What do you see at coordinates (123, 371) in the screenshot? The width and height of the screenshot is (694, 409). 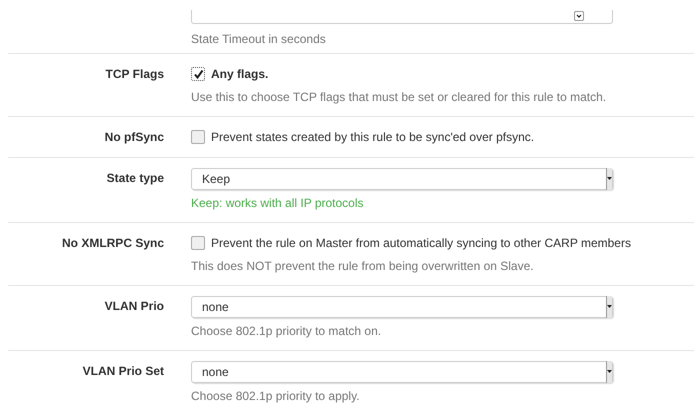 I see `field-label: VLAN Prio Set` at bounding box center [123, 371].